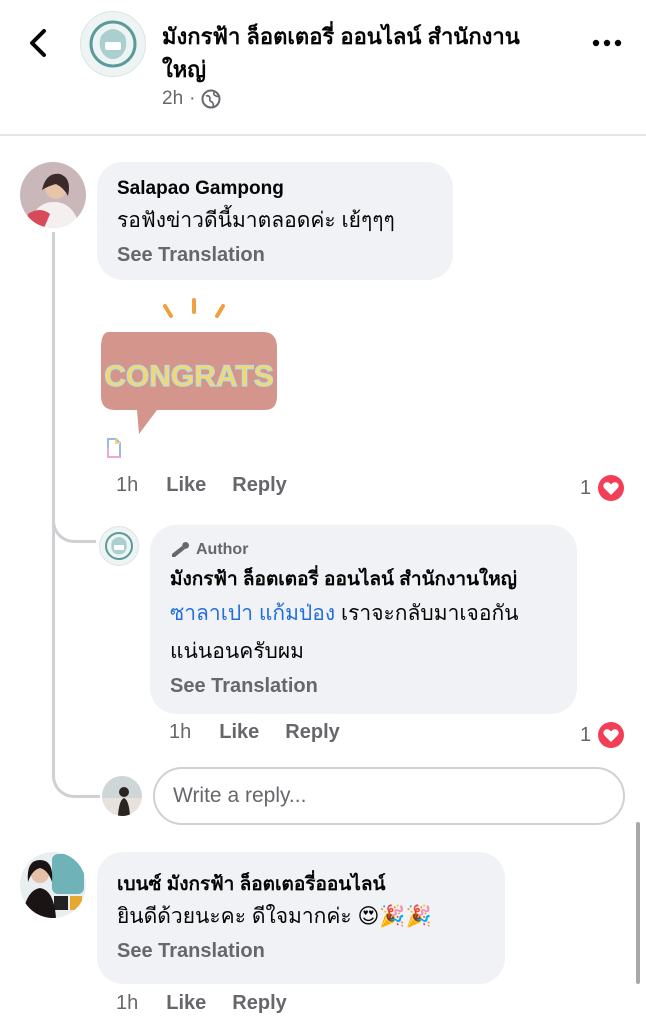 Image resolution: width=646 pixels, height=1024 pixels. Describe the element at coordinates (363, 580) in the screenshot. I see `reply-author: มังกรฟ้า ล็อตเตอรี่ ออนไลน์ สำนักงานใหญ่` at that location.